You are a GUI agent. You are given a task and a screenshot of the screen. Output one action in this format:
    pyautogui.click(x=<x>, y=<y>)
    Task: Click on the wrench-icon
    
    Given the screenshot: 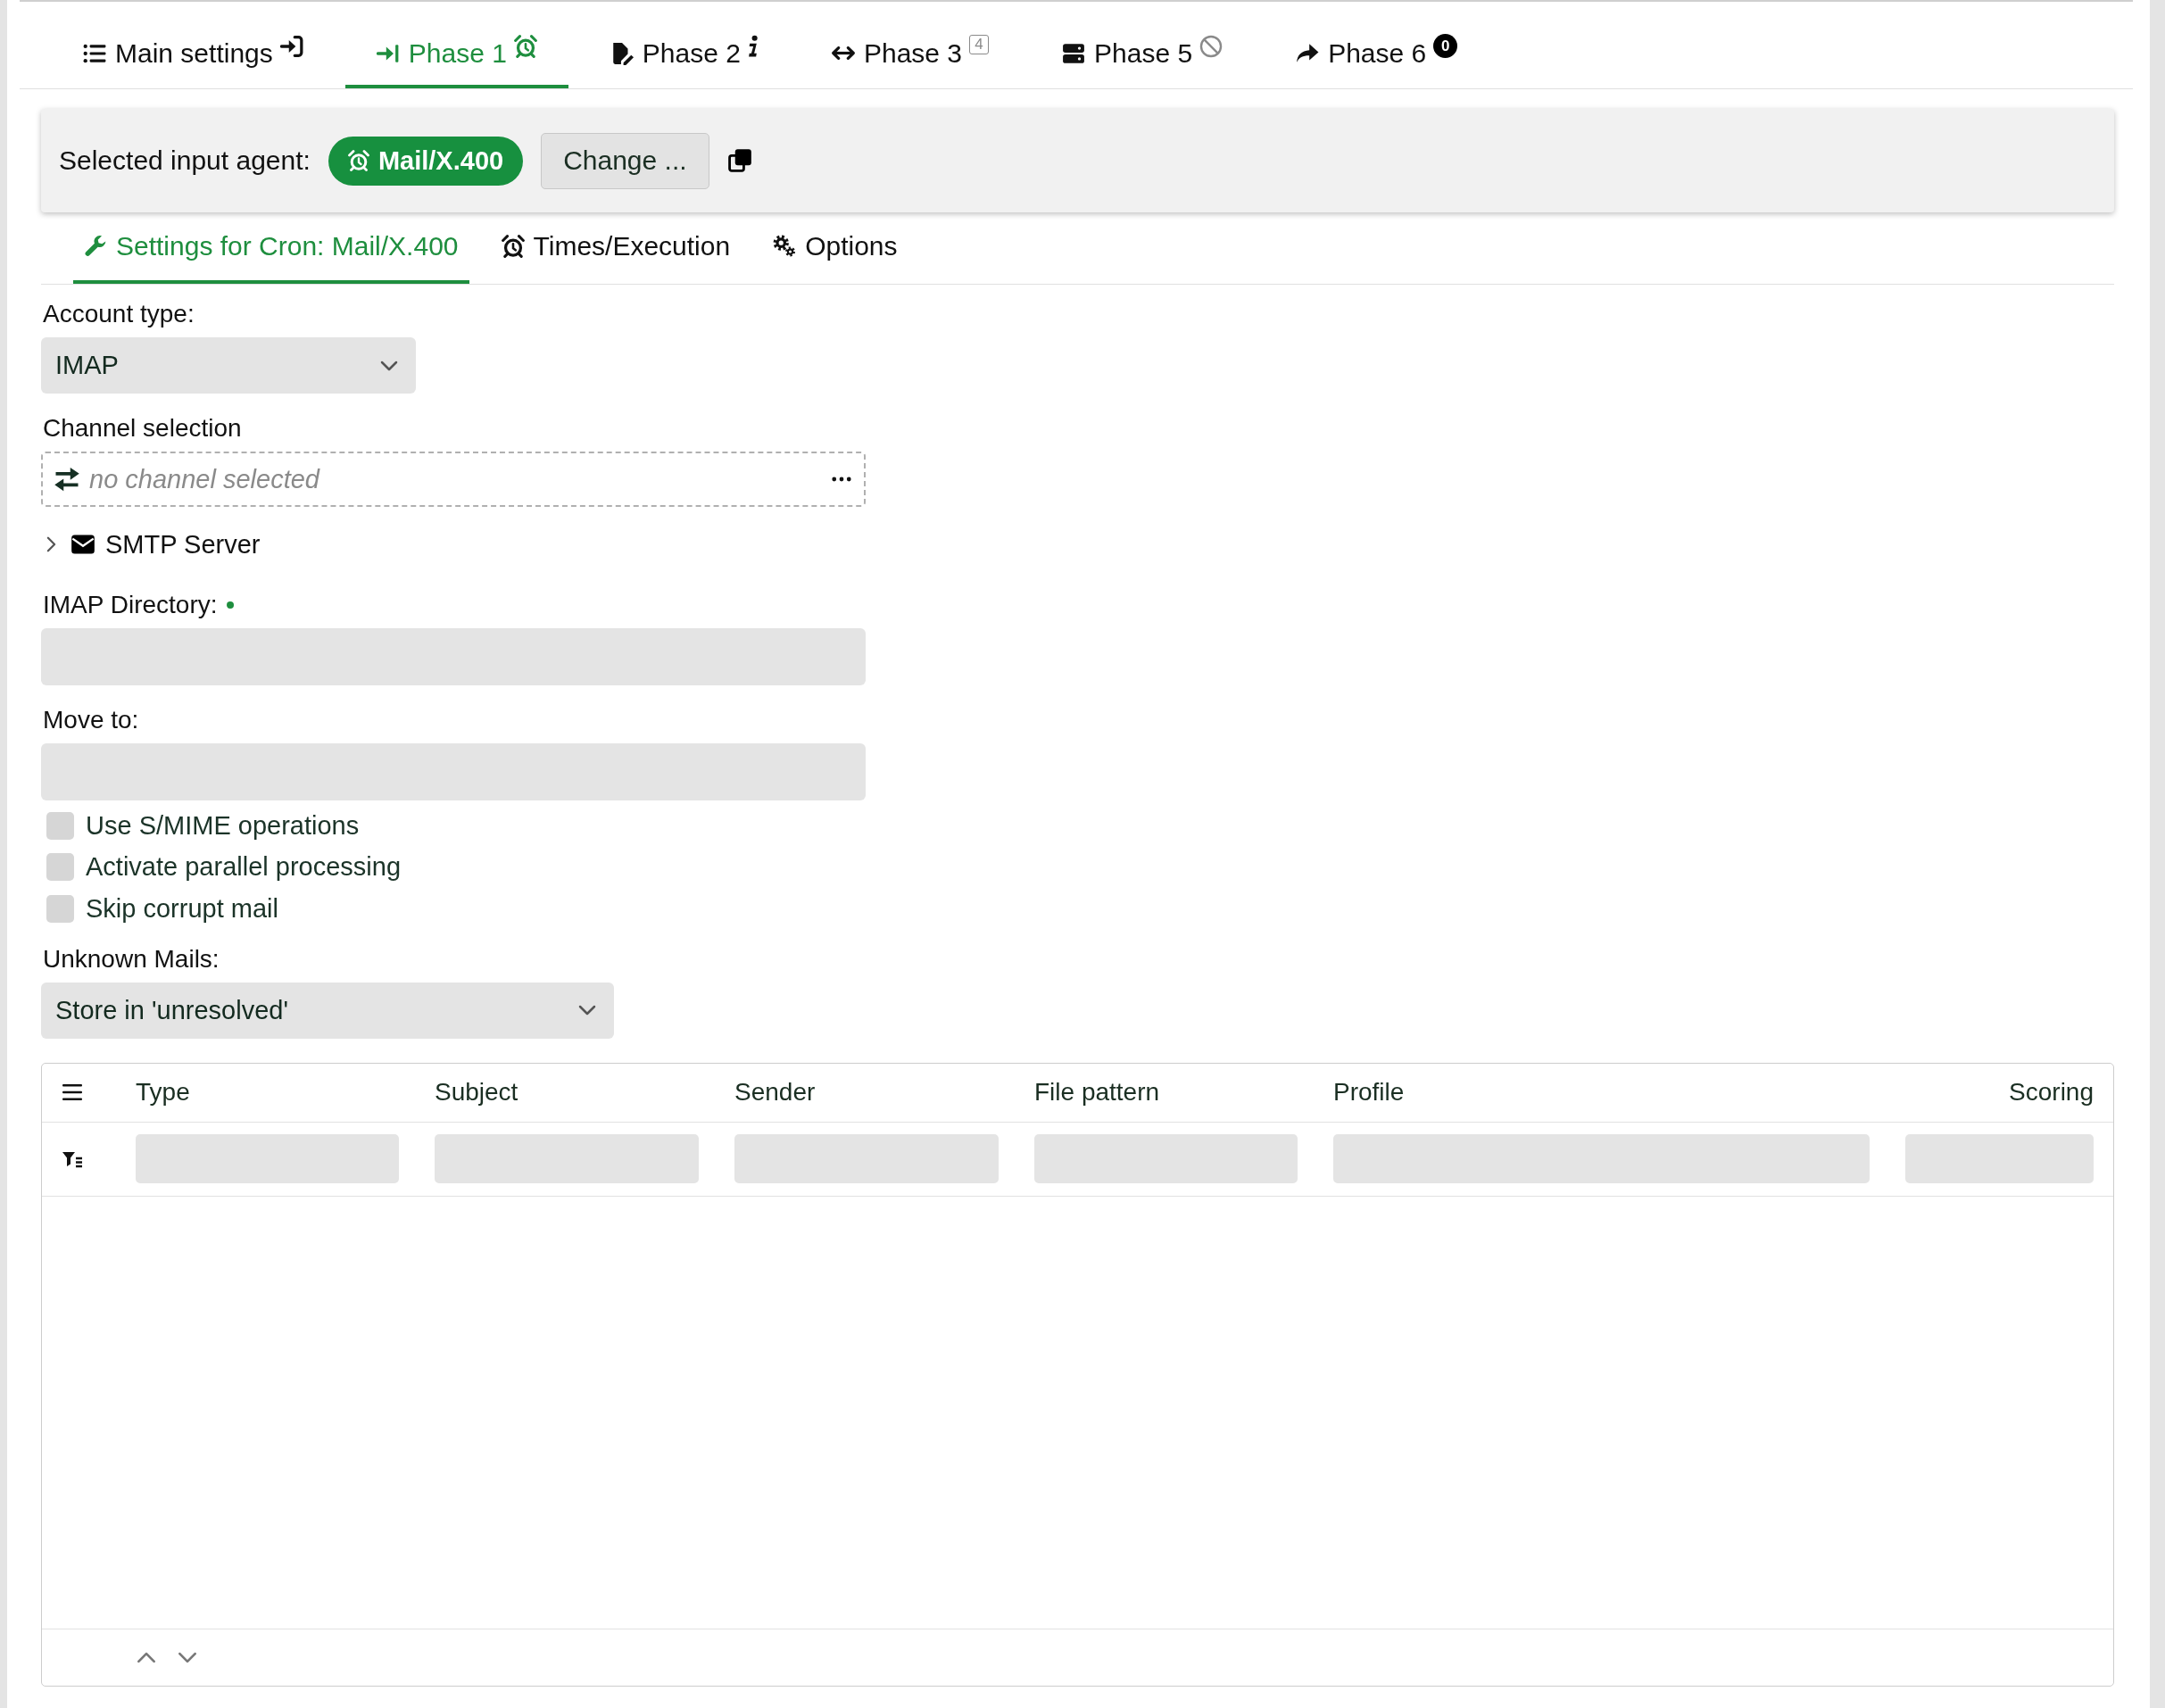 What is the action you would take?
    pyautogui.click(x=95, y=246)
    